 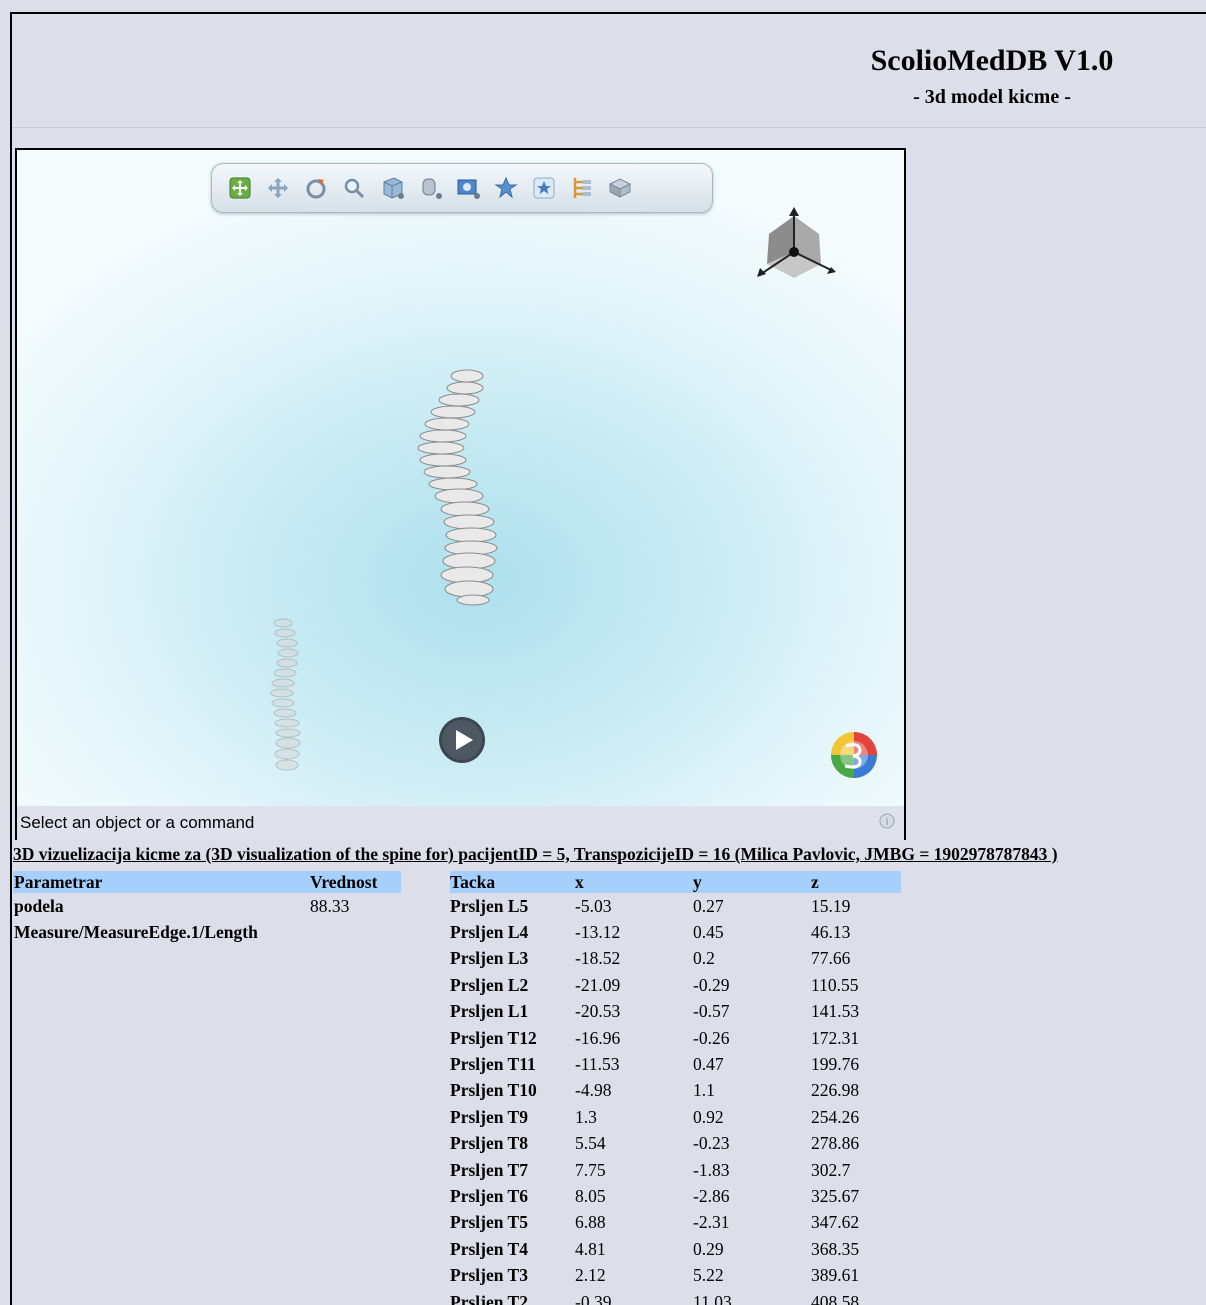 I want to click on table-row: Prsljen T5 6.88 -2.31 347.62, so click(x=675, y=1223).